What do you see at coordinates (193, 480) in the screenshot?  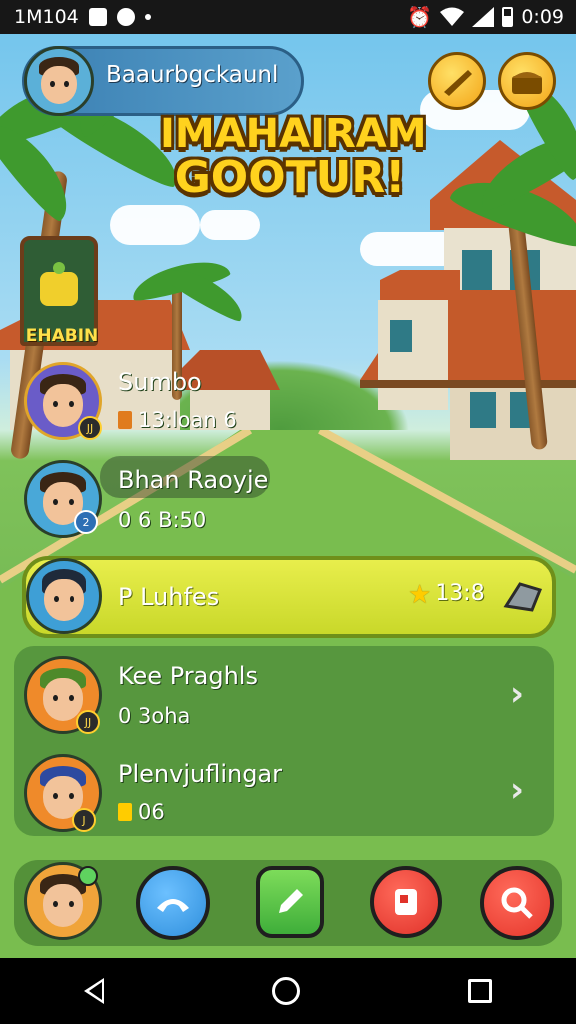 I see `player-name: Bhan Raoyje` at bounding box center [193, 480].